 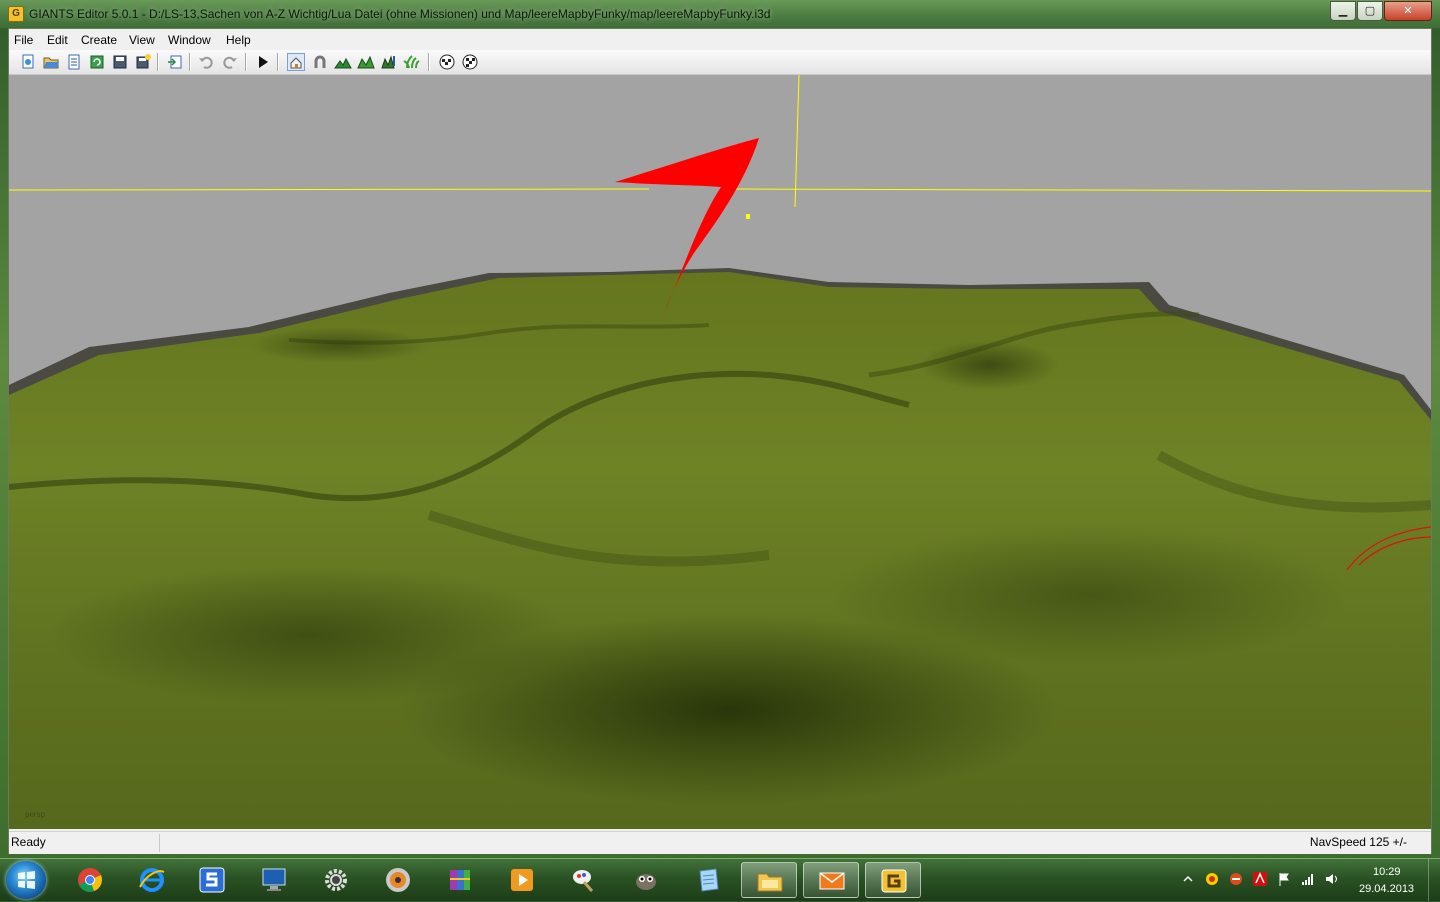 I want to click on menu-create: Create, so click(x=99, y=40).